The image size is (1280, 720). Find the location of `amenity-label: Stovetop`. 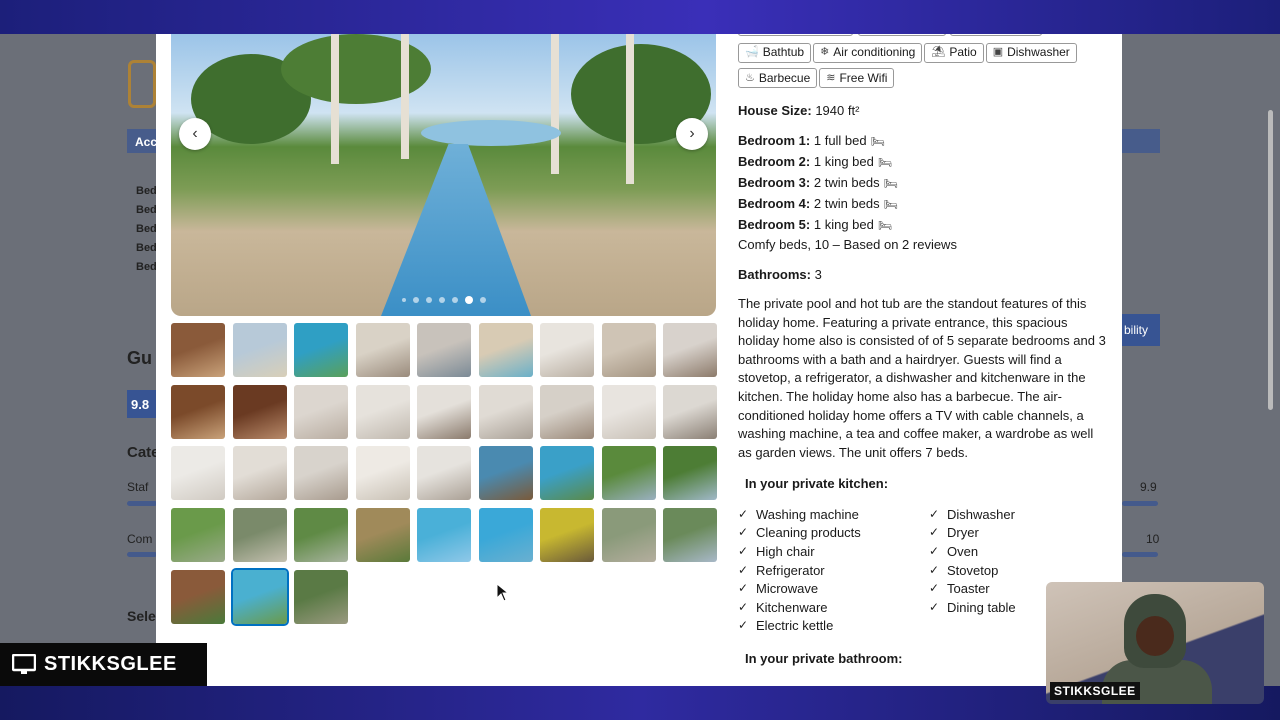

amenity-label: Stovetop is located at coordinates (973, 570).